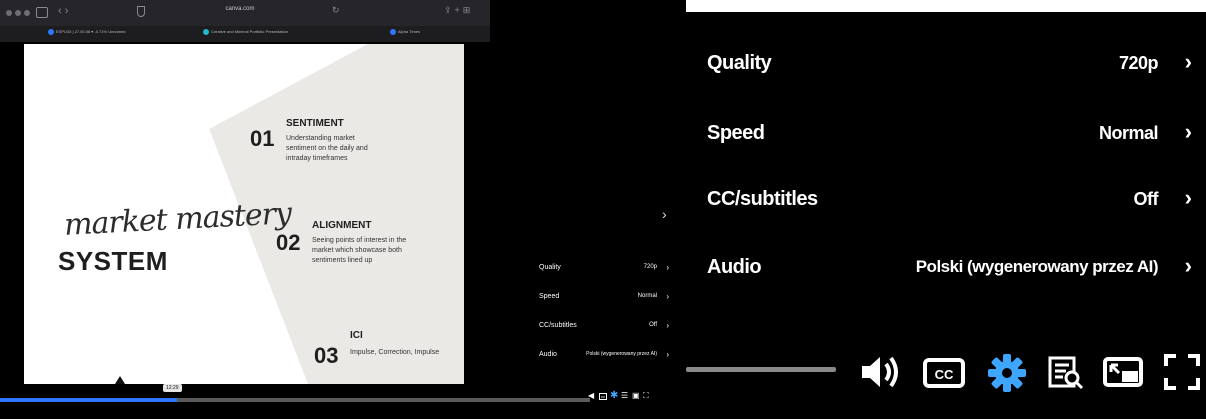 The height and width of the screenshot is (419, 1206). I want to click on volume-icon: ◀, so click(592, 396).